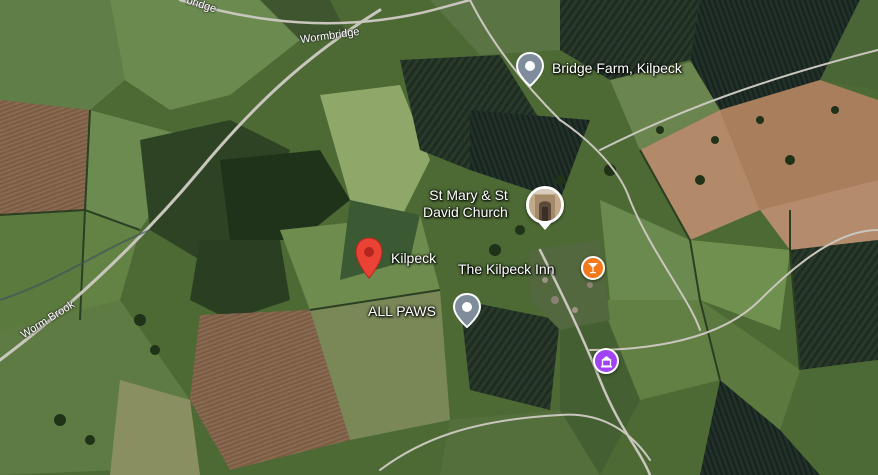  I want to click on place-label-bridge-farm: Bridge Farm, Kilpeck, so click(617, 68).